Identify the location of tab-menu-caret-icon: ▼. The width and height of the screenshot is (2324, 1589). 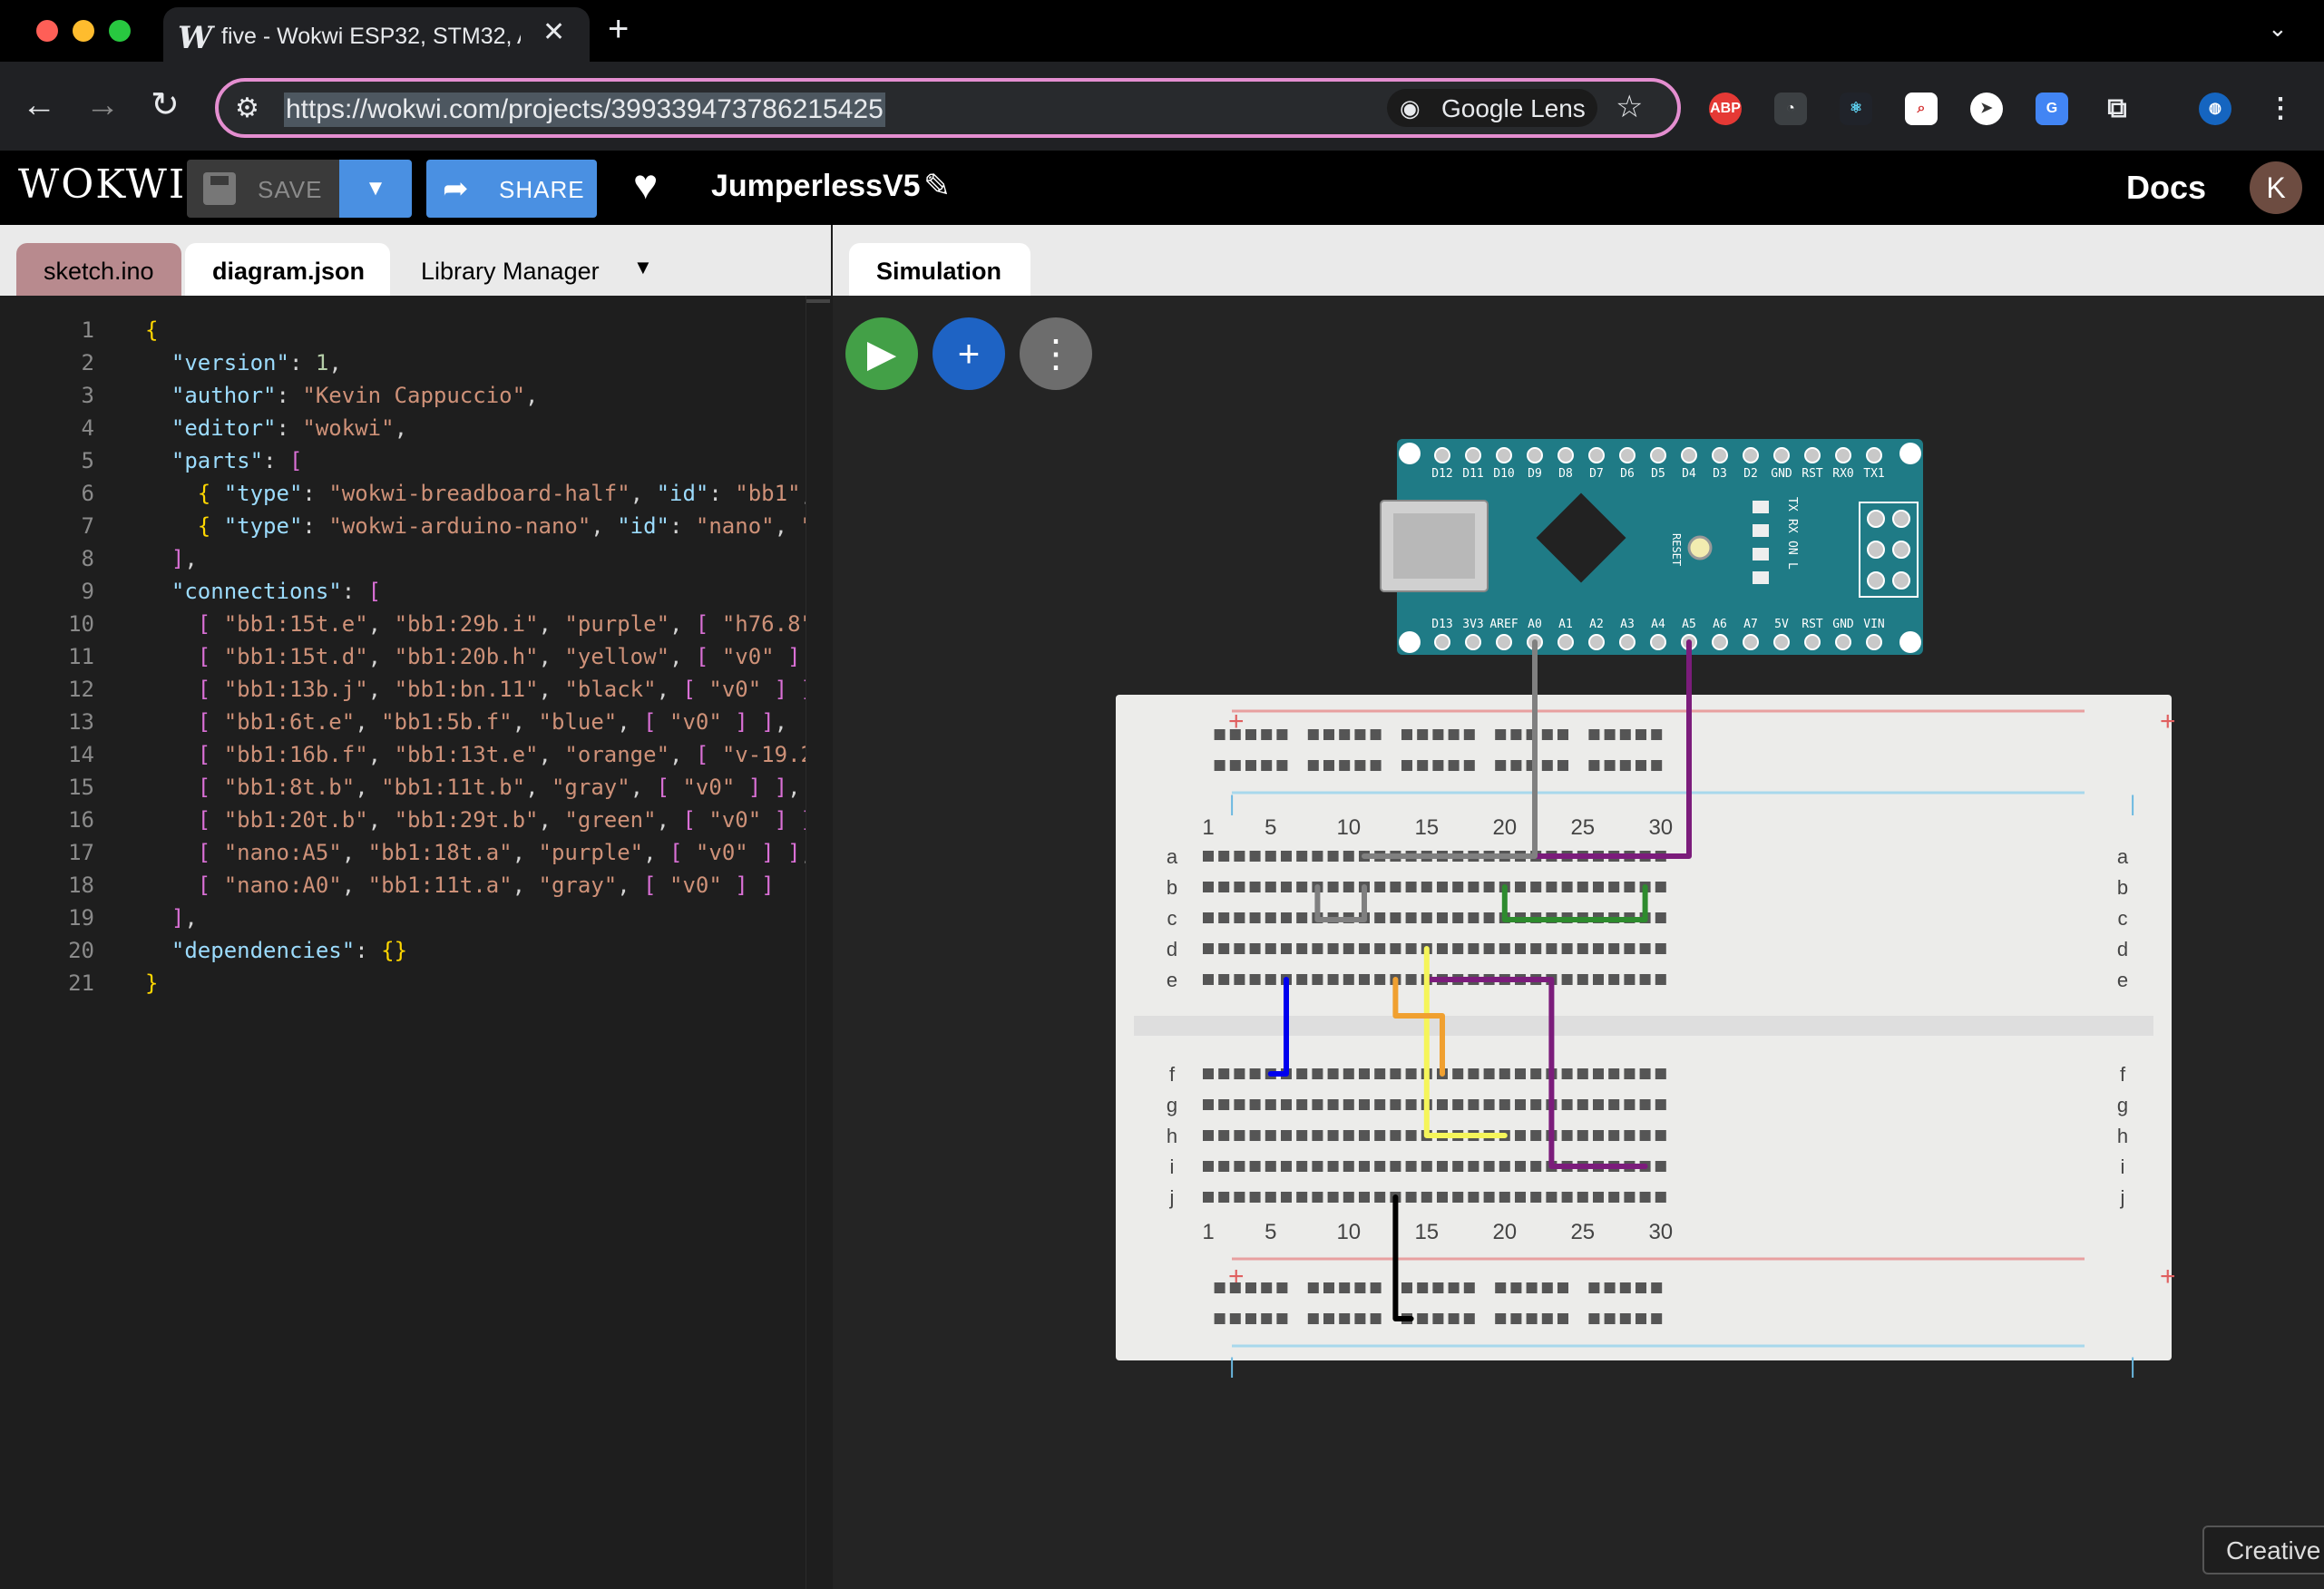
(643, 267).